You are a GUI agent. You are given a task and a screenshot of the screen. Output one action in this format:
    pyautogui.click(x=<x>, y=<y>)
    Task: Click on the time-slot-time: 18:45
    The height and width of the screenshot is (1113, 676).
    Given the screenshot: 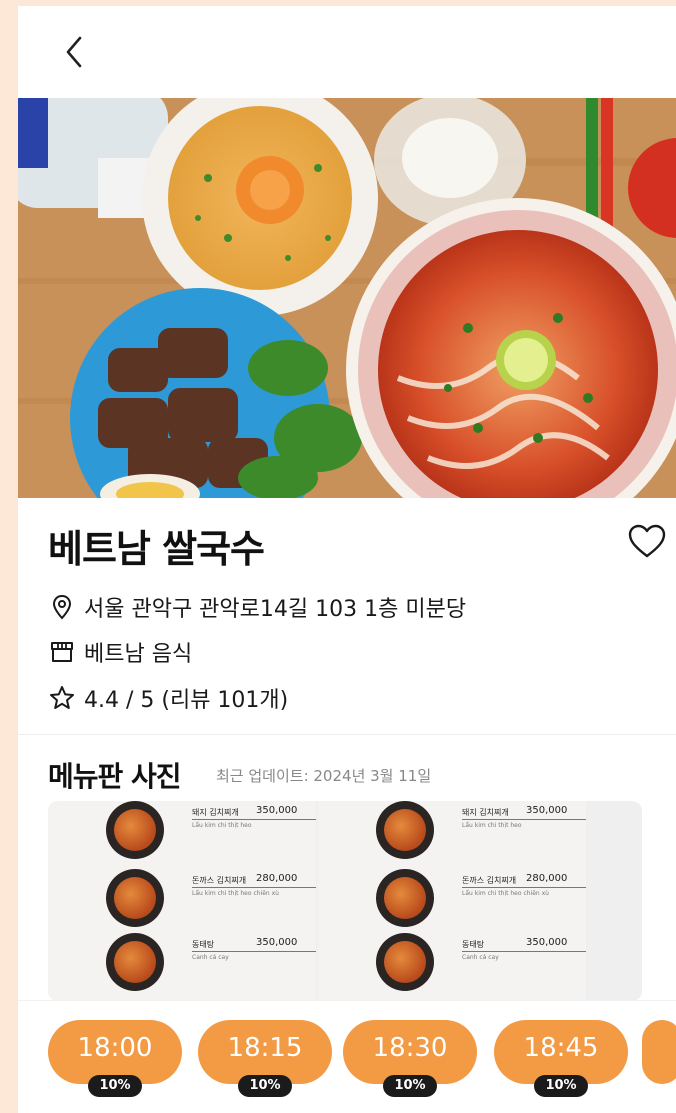 What is the action you would take?
    pyautogui.click(x=561, y=1048)
    